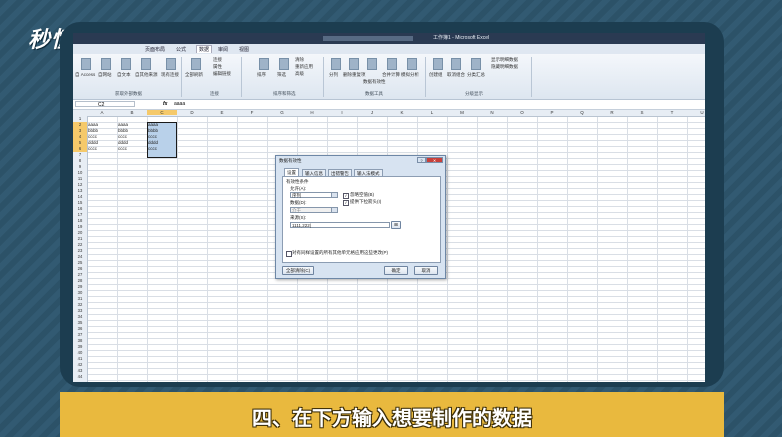 The width and height of the screenshot is (782, 437). Describe the element at coordinates (92, 149) in the screenshot. I see `cell-a6: cccc` at that location.